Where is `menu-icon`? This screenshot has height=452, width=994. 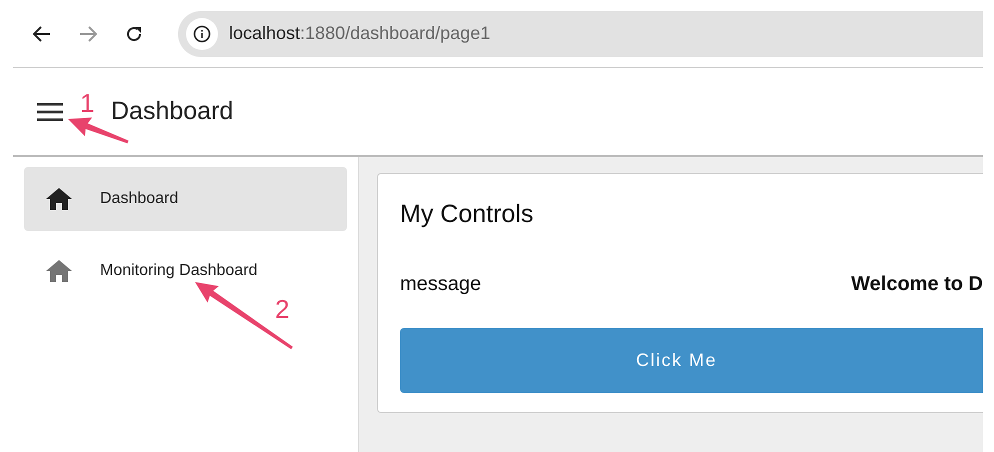
menu-icon is located at coordinates (50, 112).